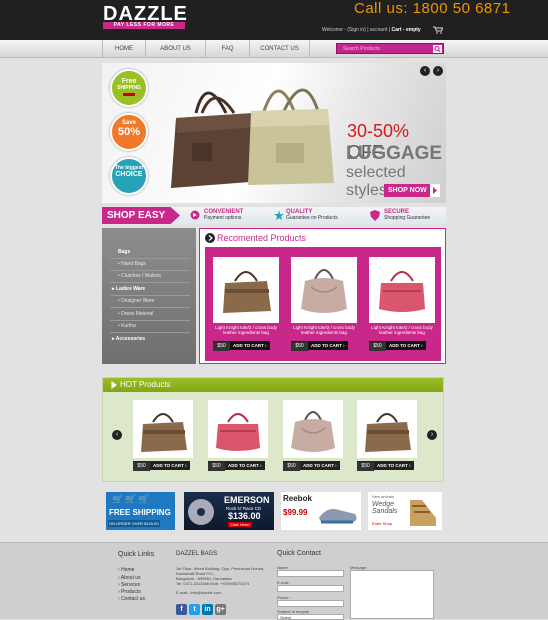 The height and width of the screenshot is (620, 548). What do you see at coordinates (195, 215) in the screenshot?
I see `payment-icon` at bounding box center [195, 215].